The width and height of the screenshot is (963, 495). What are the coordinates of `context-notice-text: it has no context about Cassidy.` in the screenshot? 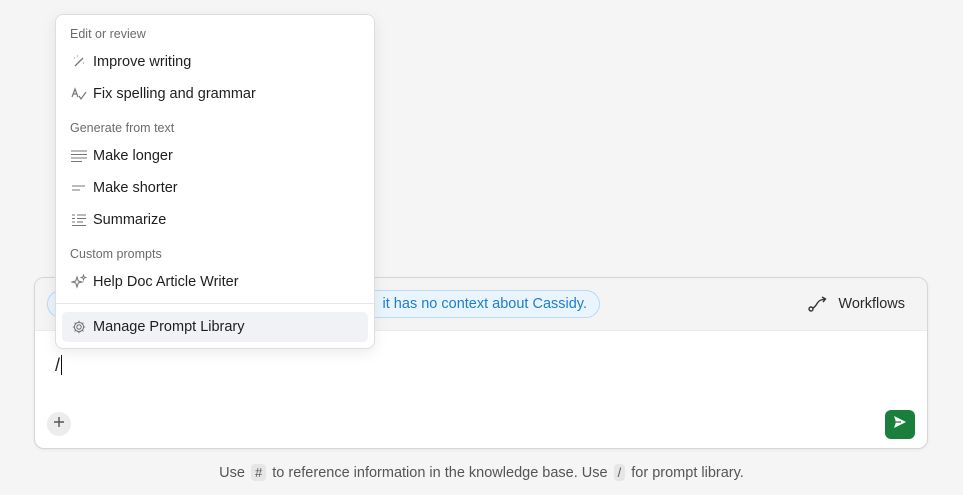 It's located at (484, 304).